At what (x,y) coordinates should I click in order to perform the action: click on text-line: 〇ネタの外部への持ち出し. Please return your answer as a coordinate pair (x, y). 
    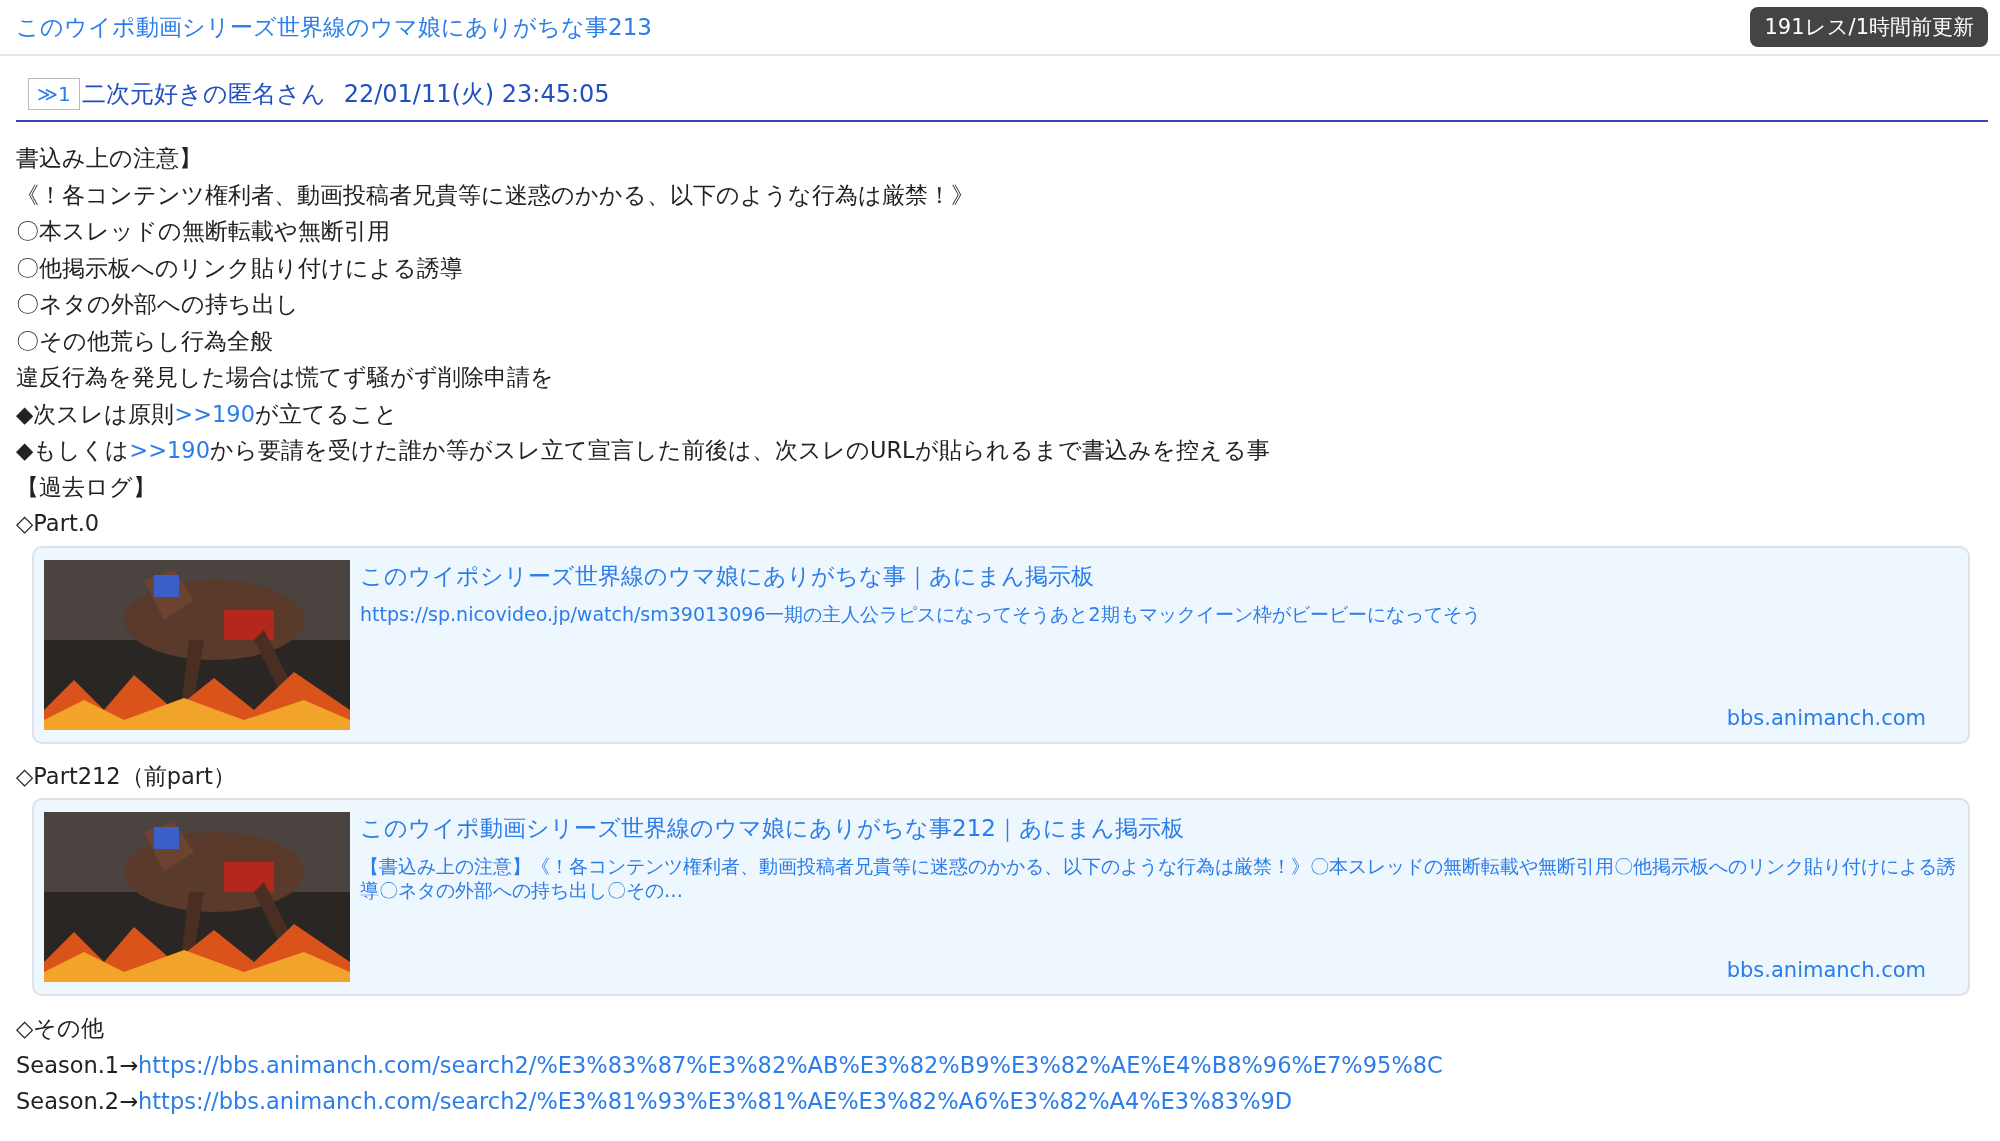
    Looking at the image, I should click on (158, 304).